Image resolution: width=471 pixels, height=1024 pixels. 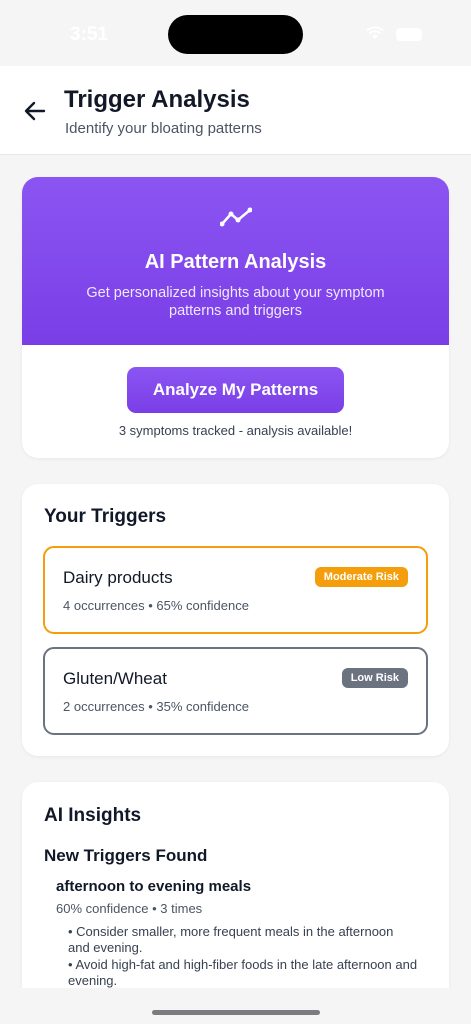 I want to click on page-subtitle: Identify your bloating patterns, so click(x=163, y=128).